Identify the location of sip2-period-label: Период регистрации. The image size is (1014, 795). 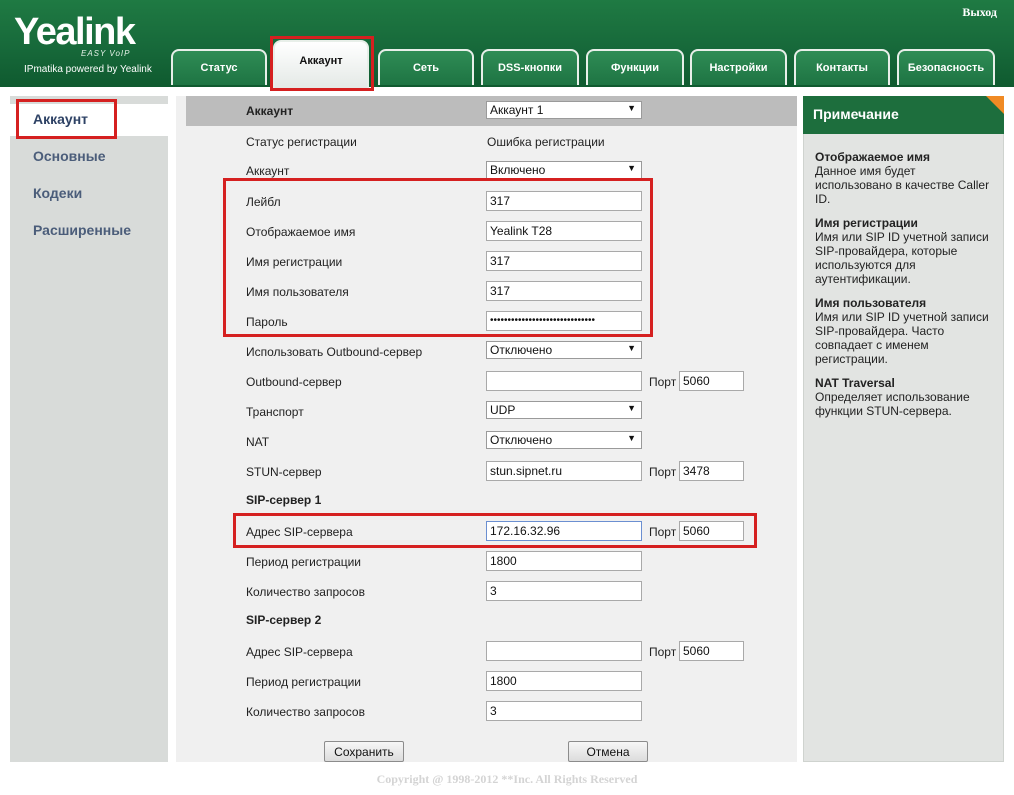
(303, 682).